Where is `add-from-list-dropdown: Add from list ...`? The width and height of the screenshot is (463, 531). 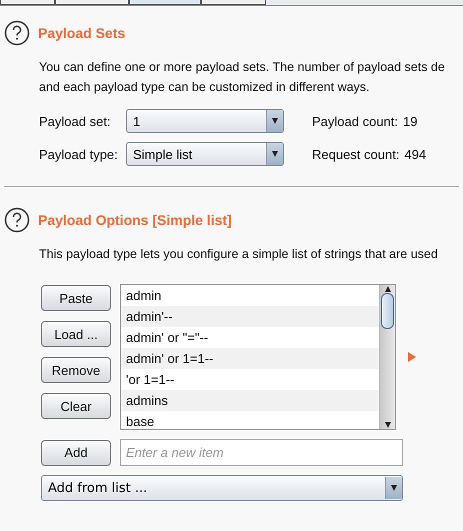
add-from-list-dropdown: Add from list ... is located at coordinates (222, 488).